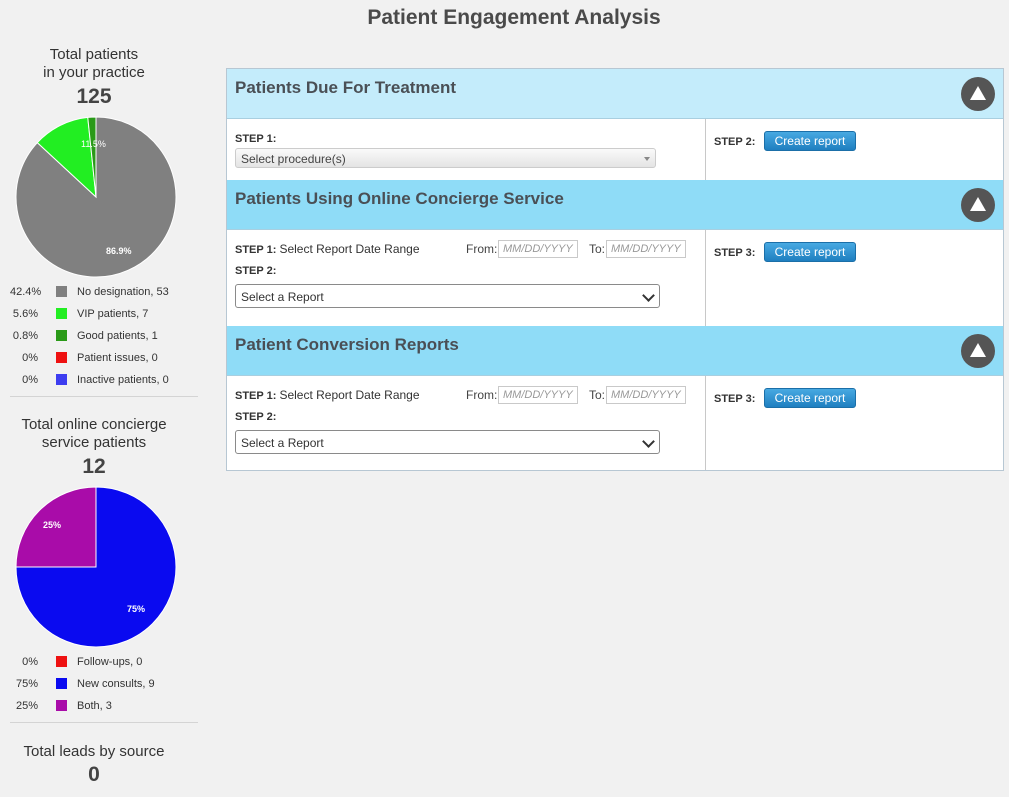 This screenshot has height=797, width=1009. I want to click on total-patients-title-line2: in your practice, so click(94, 72).